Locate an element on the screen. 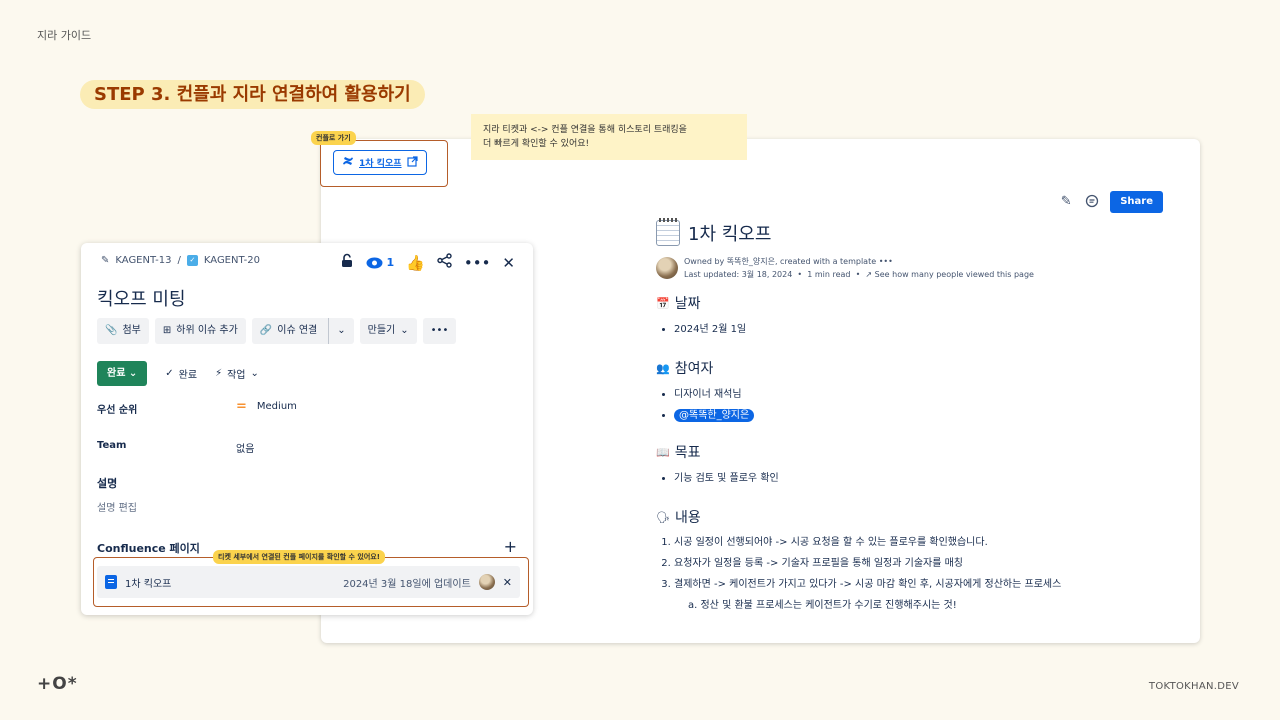 The height and width of the screenshot is (720, 1280). share-button: Share is located at coordinates (1136, 202).